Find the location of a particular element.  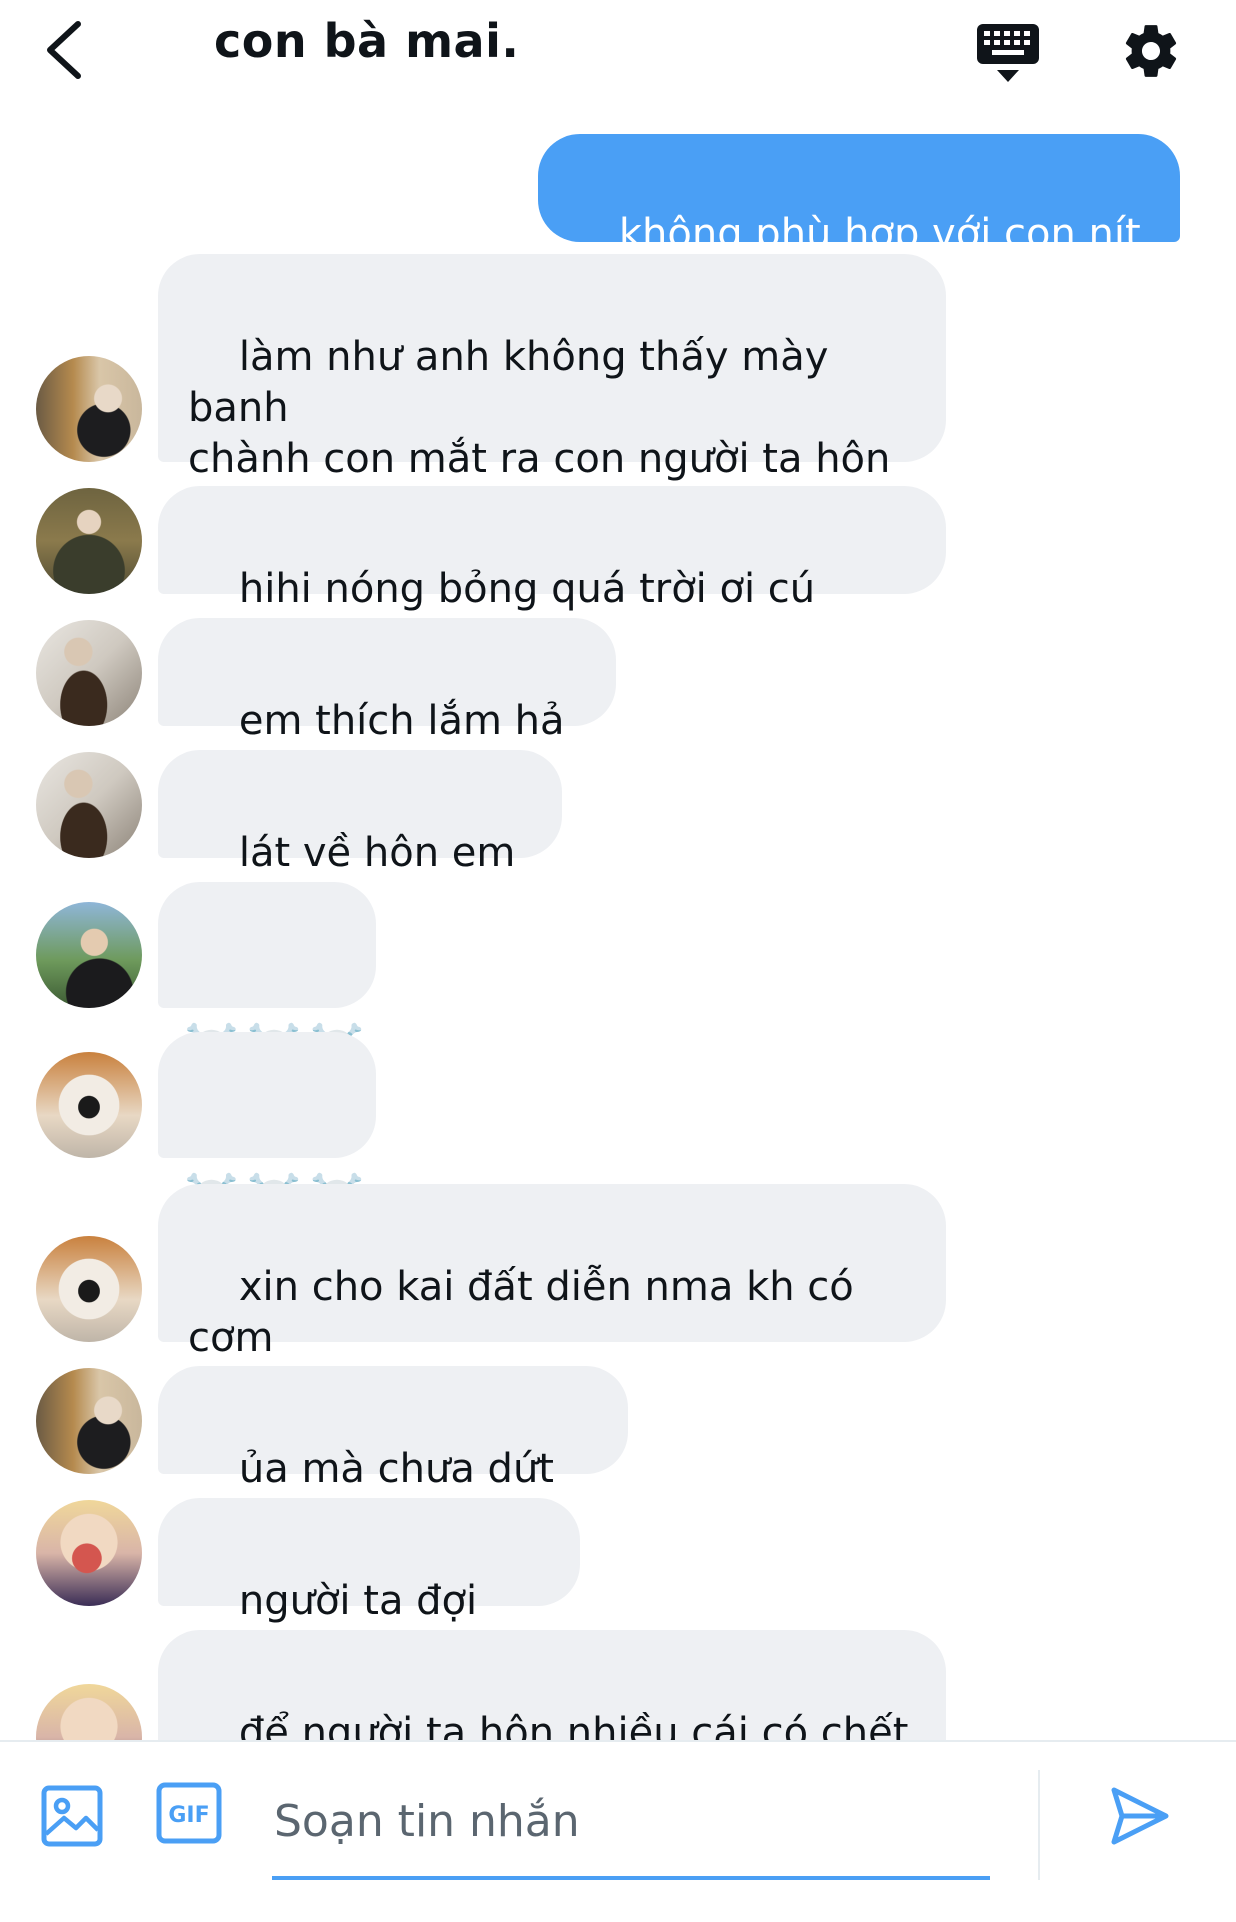

incoming-message: em thích lắm hả bé ? is located at coordinates (387, 706).